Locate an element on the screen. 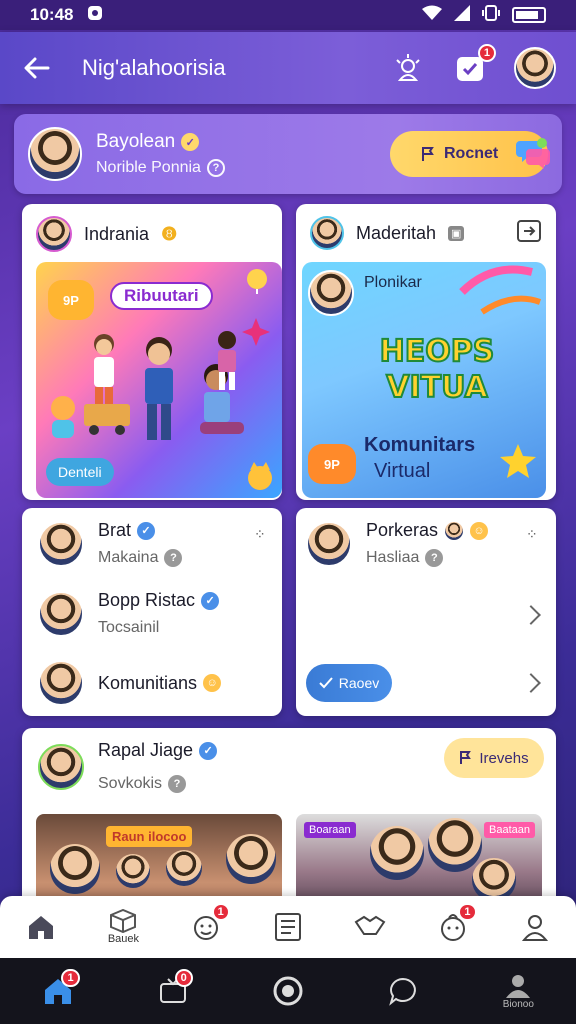  post-author: Rapal Jiage ✓ Sovkokis? is located at coordinates (128, 766).